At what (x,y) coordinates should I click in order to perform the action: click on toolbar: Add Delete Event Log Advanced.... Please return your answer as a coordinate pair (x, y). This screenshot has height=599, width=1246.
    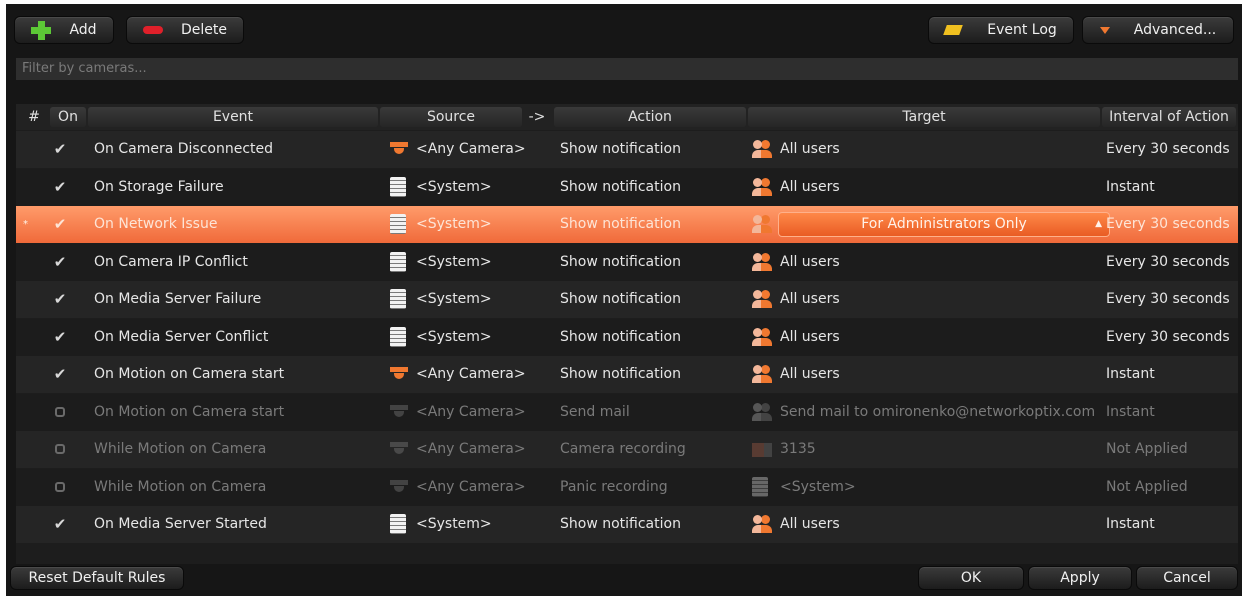
    Looking at the image, I should click on (624, 30).